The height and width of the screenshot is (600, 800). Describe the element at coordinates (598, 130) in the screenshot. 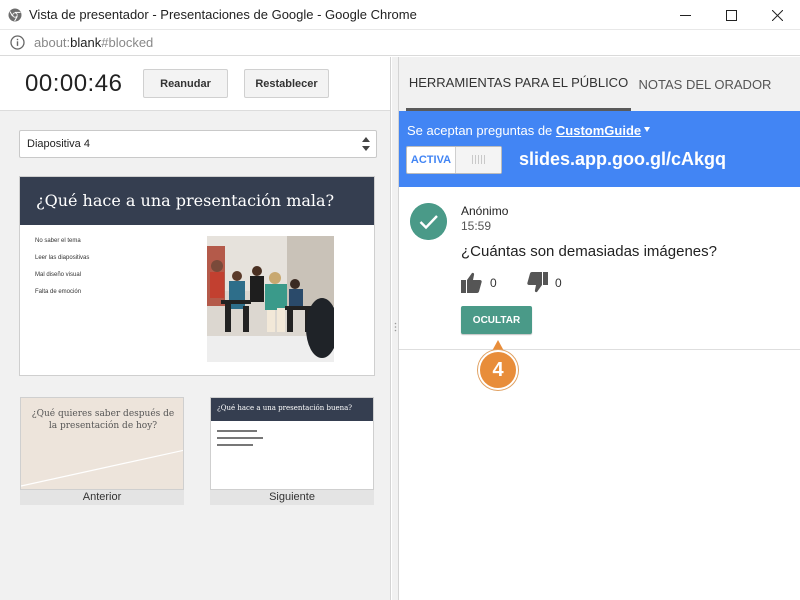

I see `qa-audience-dropdown: CustomGuide` at that location.